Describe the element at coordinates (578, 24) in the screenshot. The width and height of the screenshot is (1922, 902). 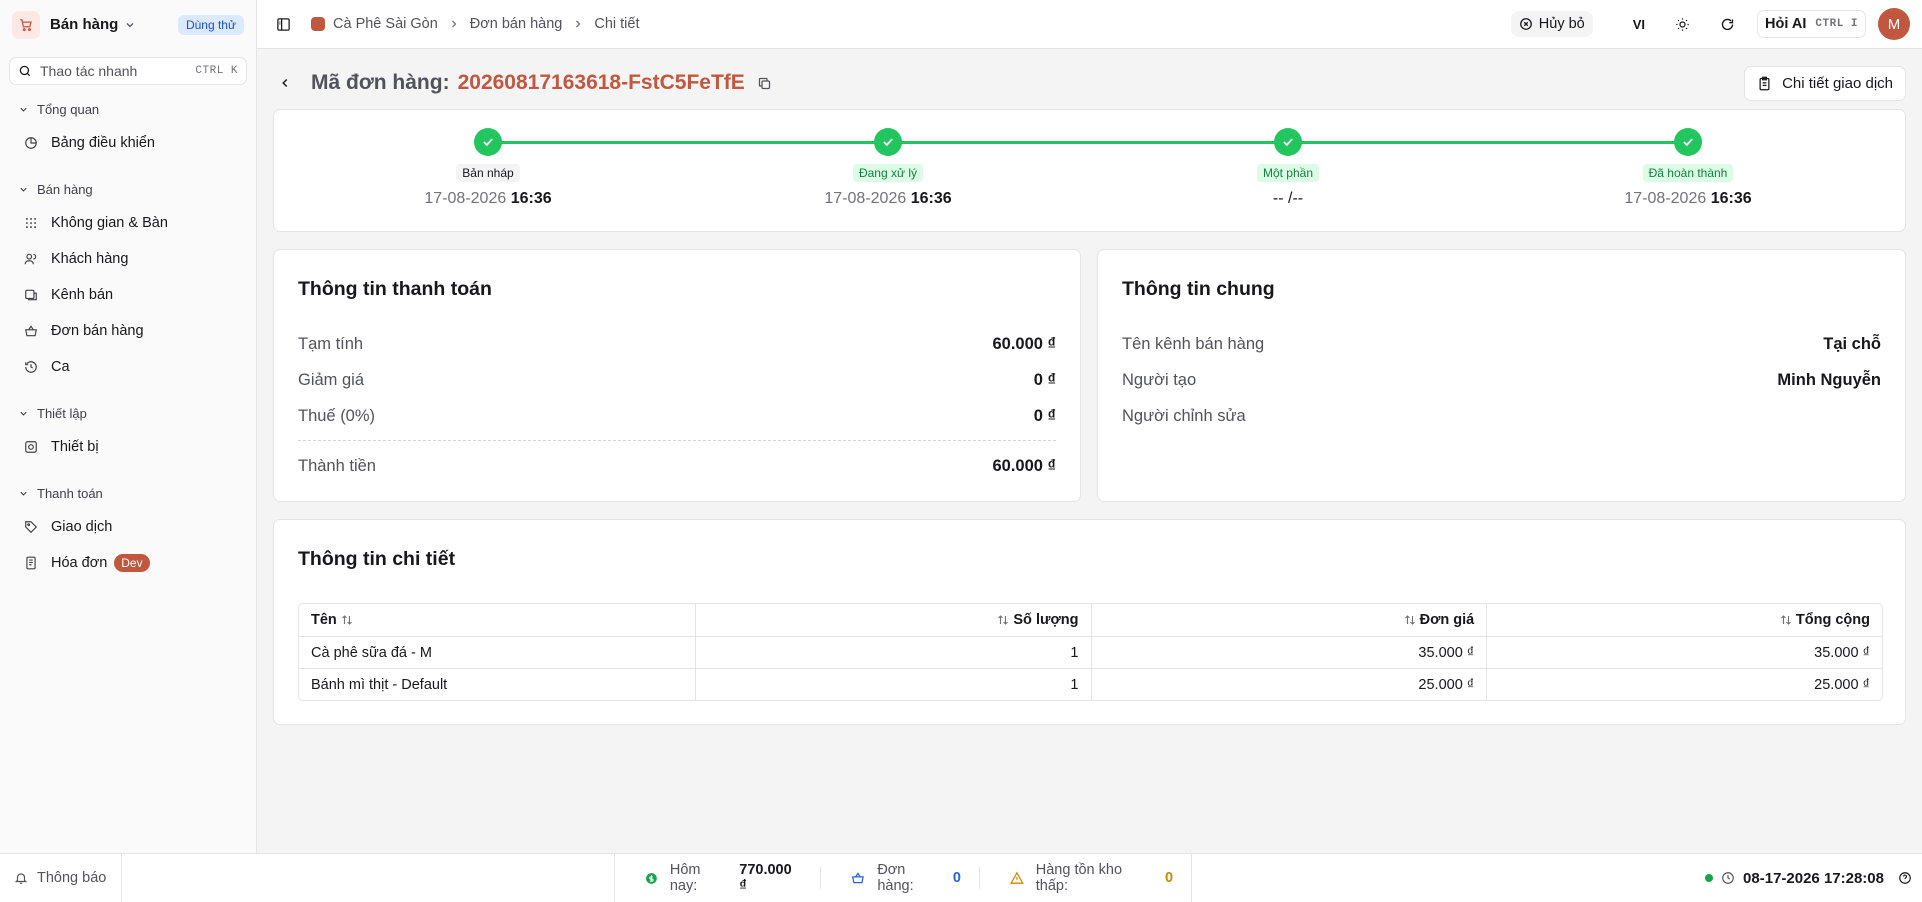
I see `chevron-right-icon` at that location.